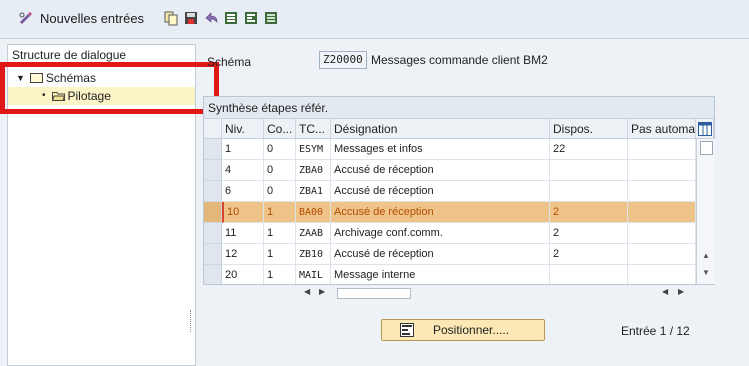 This screenshot has width=749, height=366. I want to click on schema-label: Schéma, so click(229, 62).